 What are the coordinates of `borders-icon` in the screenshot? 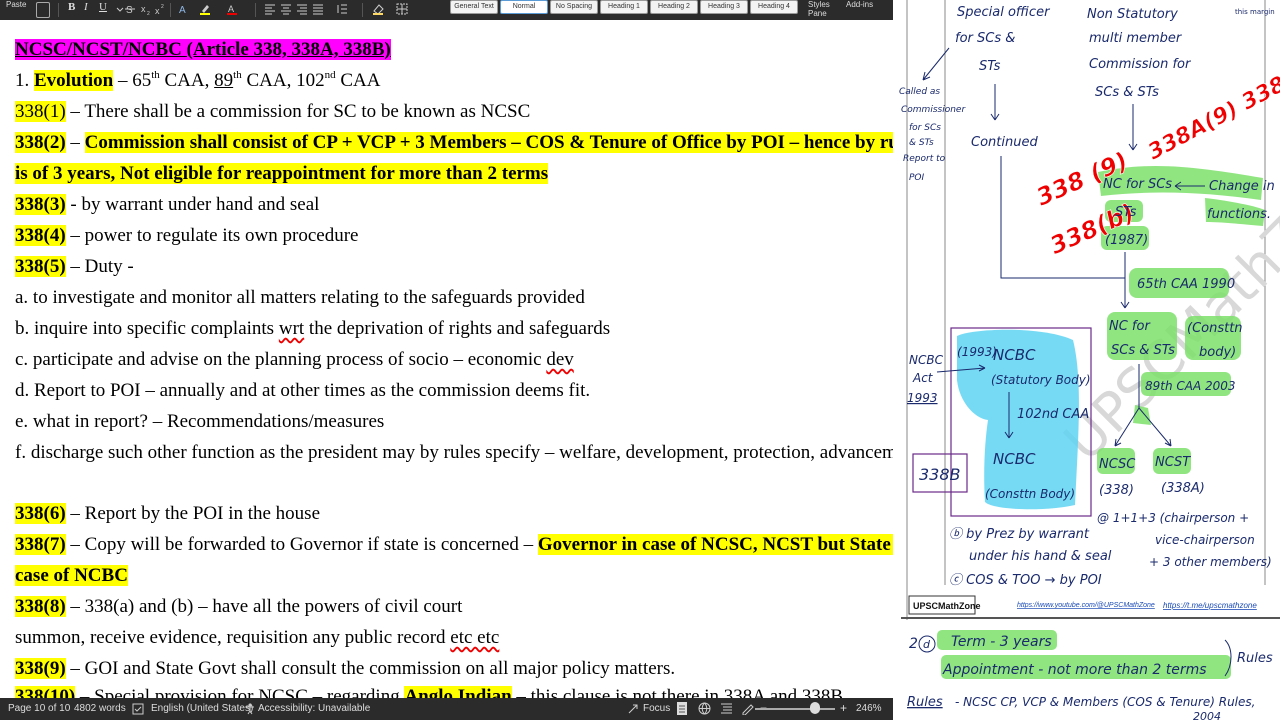 It's located at (402, 9).